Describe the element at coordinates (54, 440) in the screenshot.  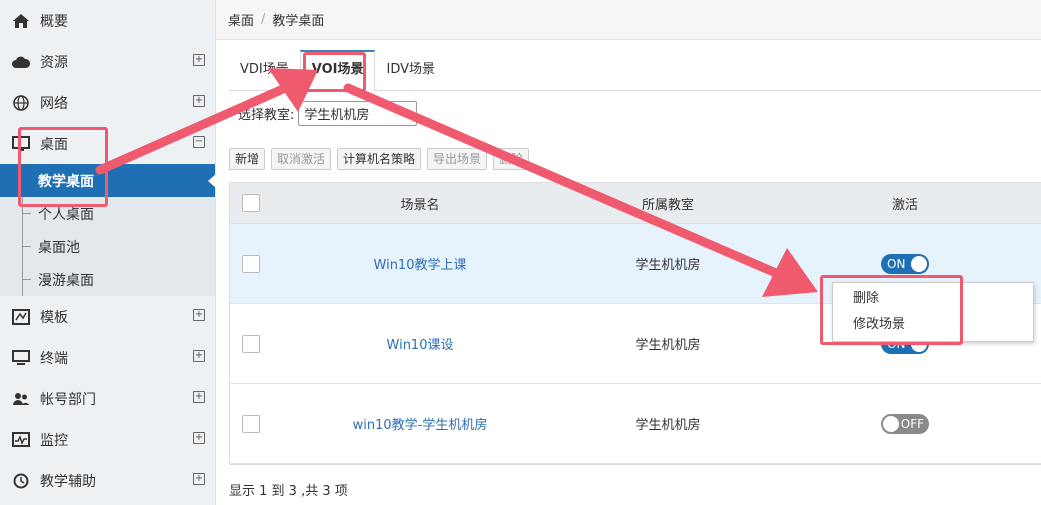
I see `sidebar-item-label: 监控` at that location.